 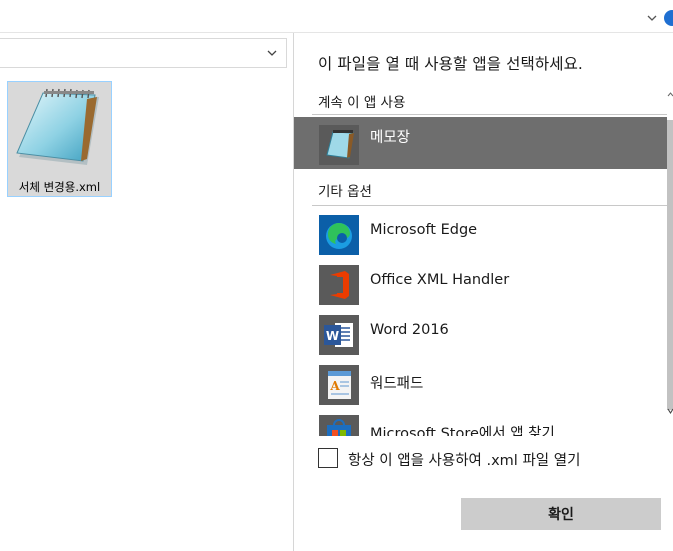 I want to click on app-option-label: Word 2016, so click(x=409, y=330).